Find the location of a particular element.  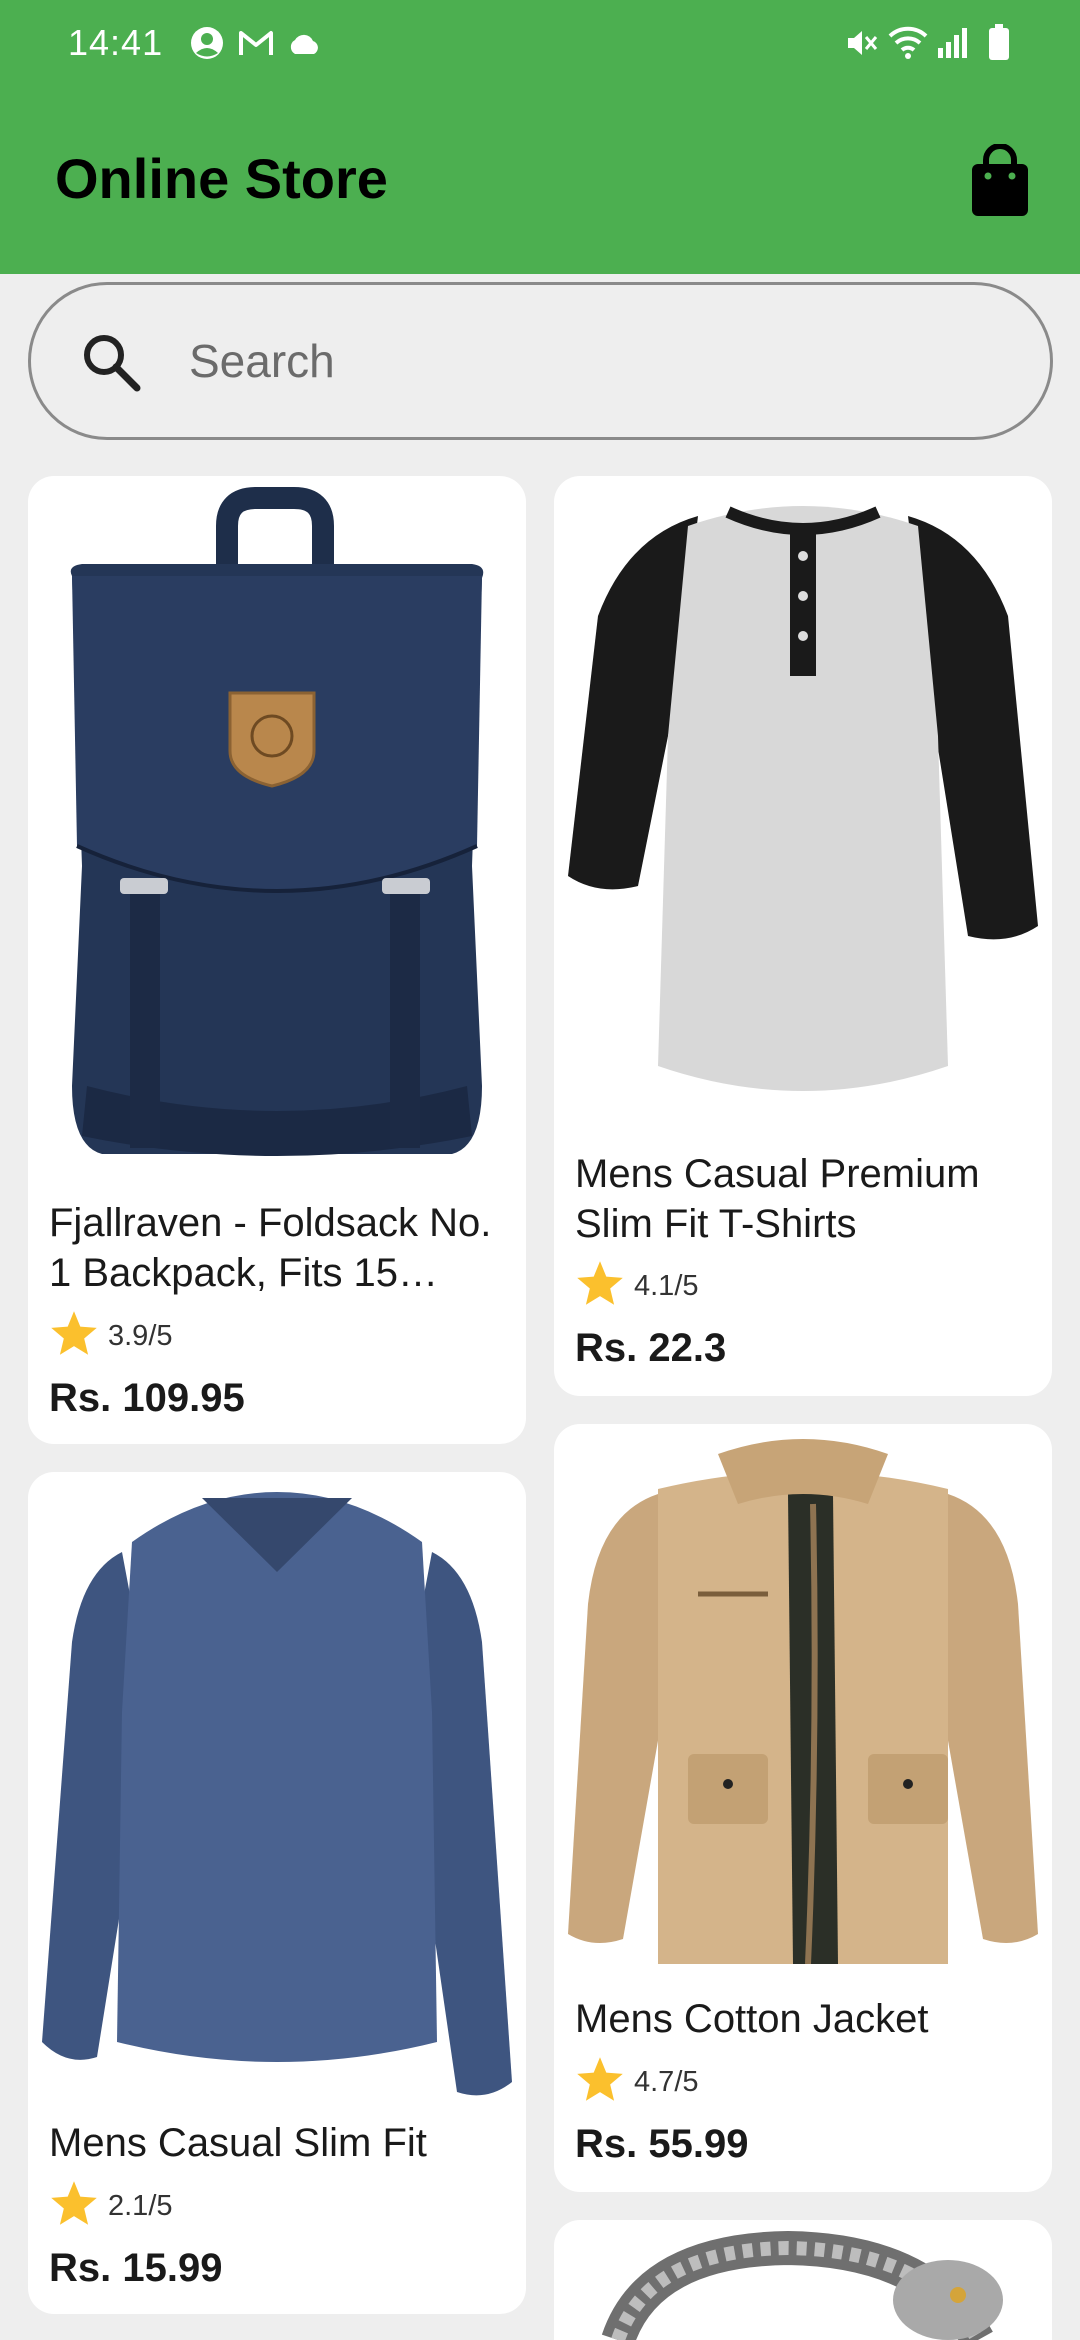

product-rating: 4.7/5 is located at coordinates (674, 2080).